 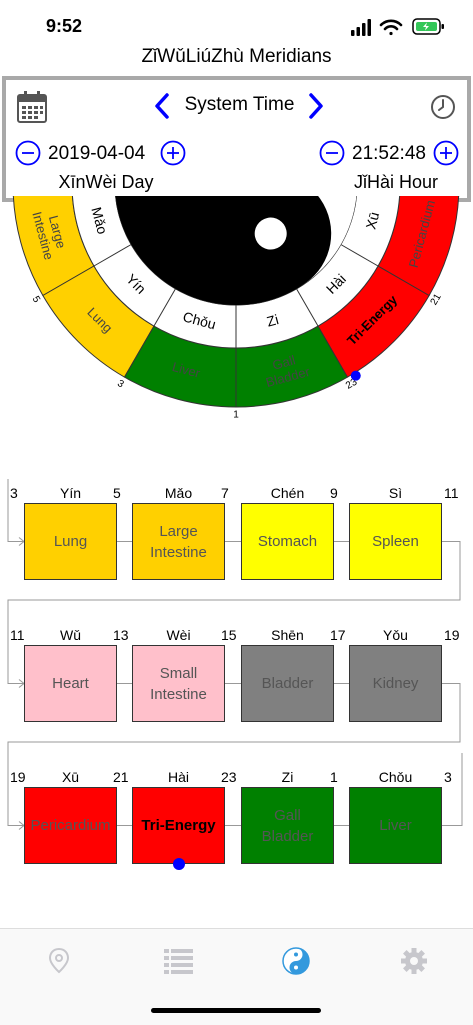 I want to click on meridian-cell: Tri-Energy, so click(x=178, y=825).